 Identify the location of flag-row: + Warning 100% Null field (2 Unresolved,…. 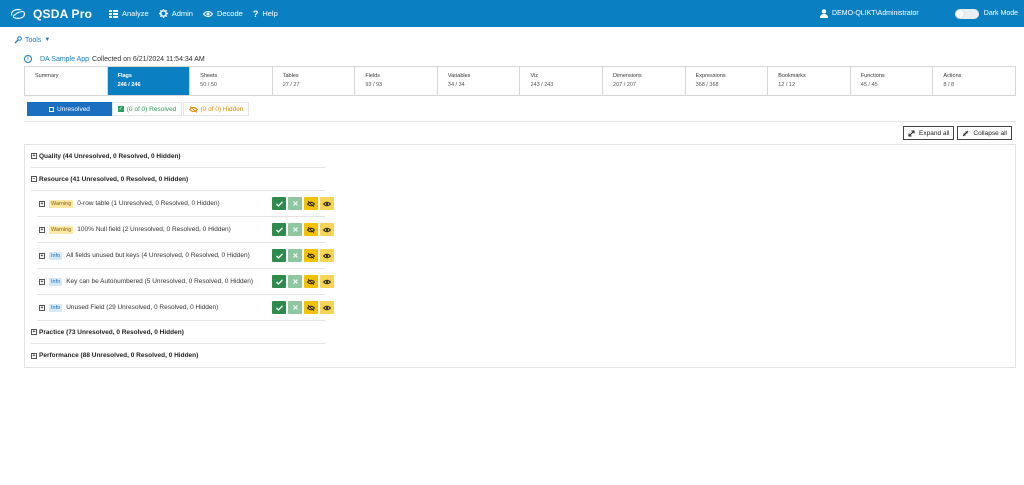
(185, 230).